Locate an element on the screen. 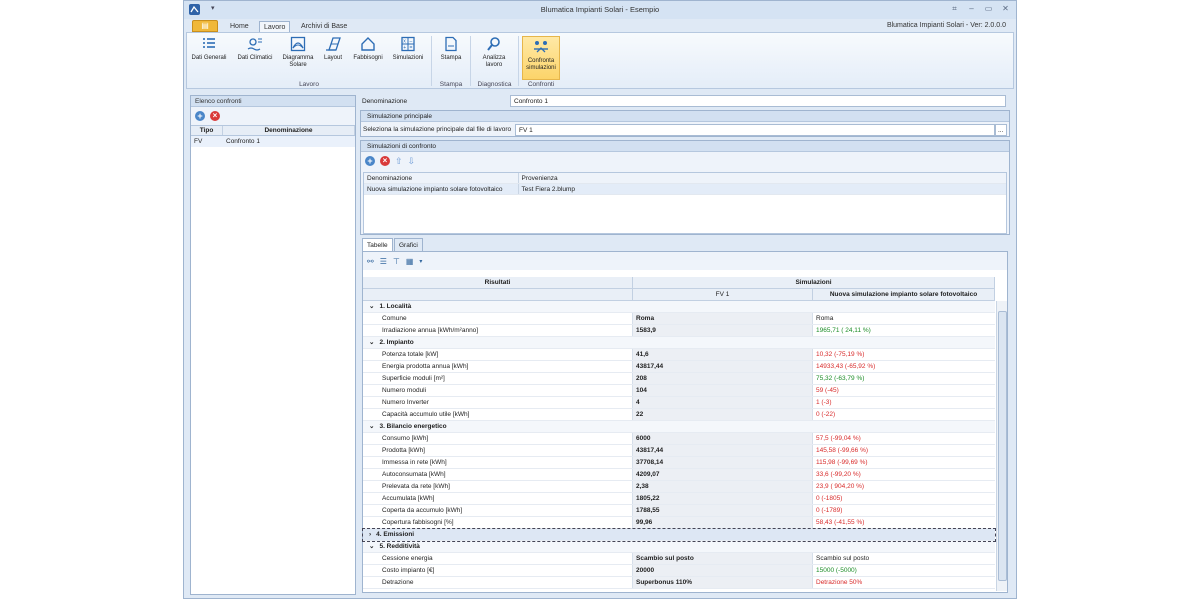  table-row: Prodotta [kWh] 43817,44 145,58 (-99,66 %) is located at coordinates (679, 451).